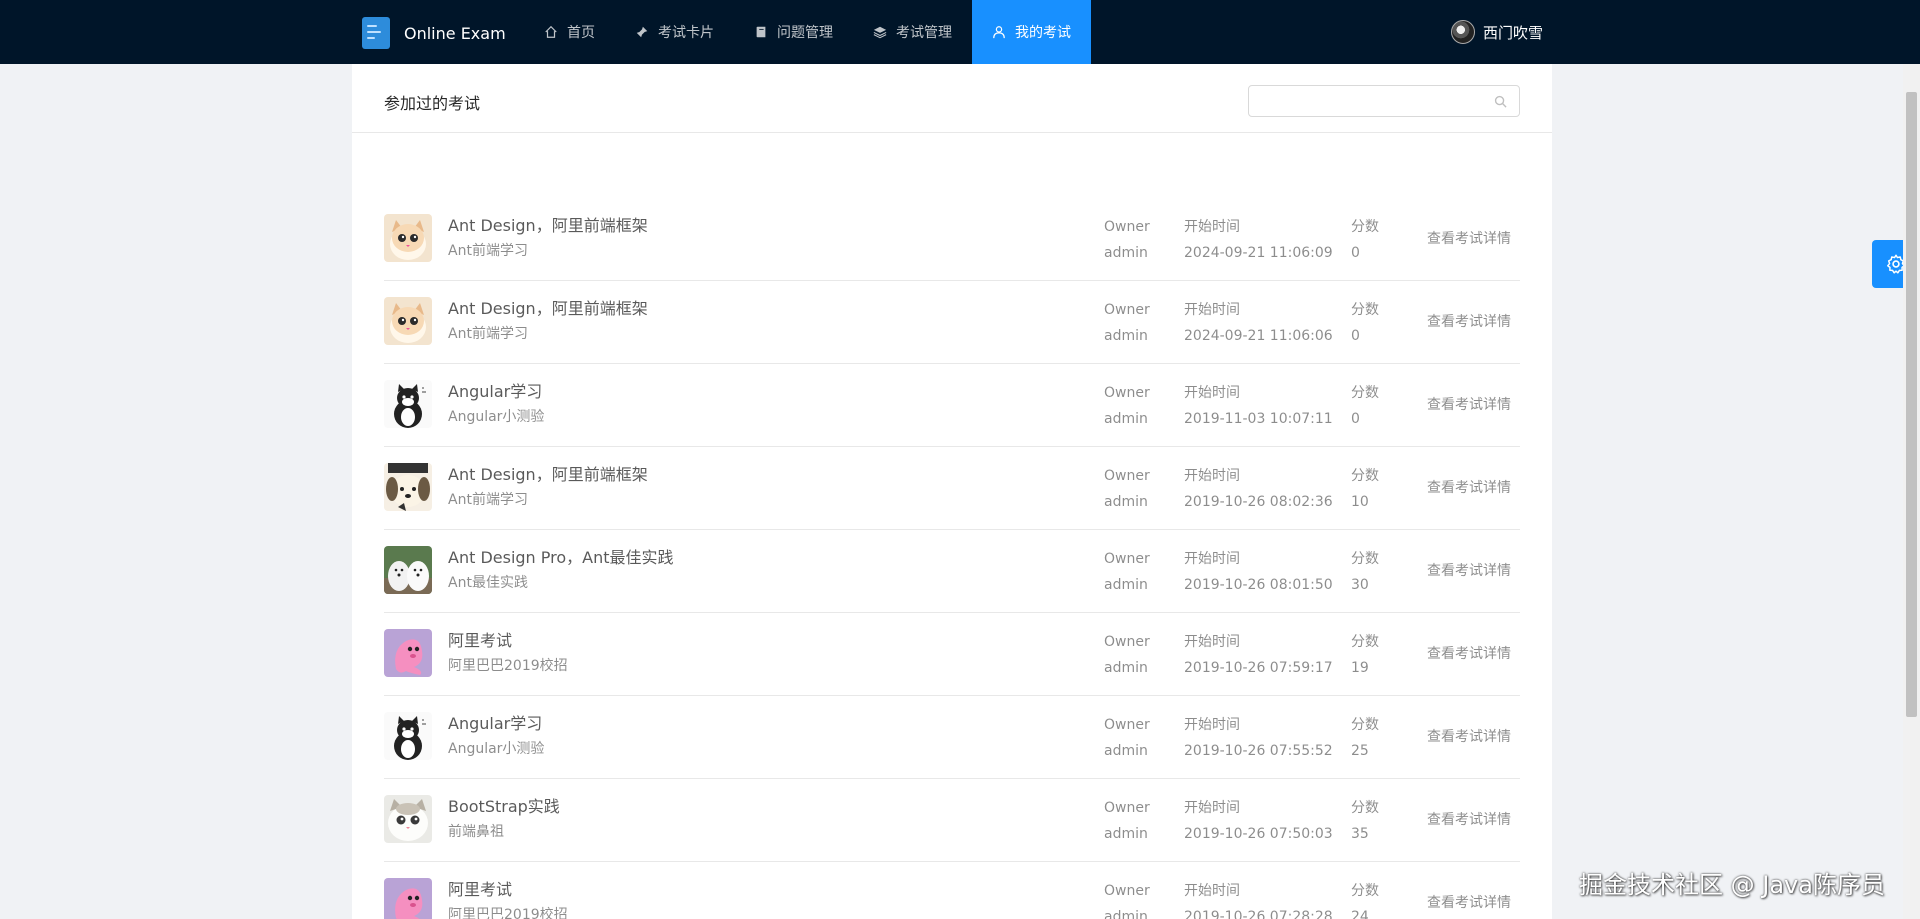  What do you see at coordinates (1031, 32) in the screenshot?
I see `nav-item-my-exams: 我的考试` at bounding box center [1031, 32].